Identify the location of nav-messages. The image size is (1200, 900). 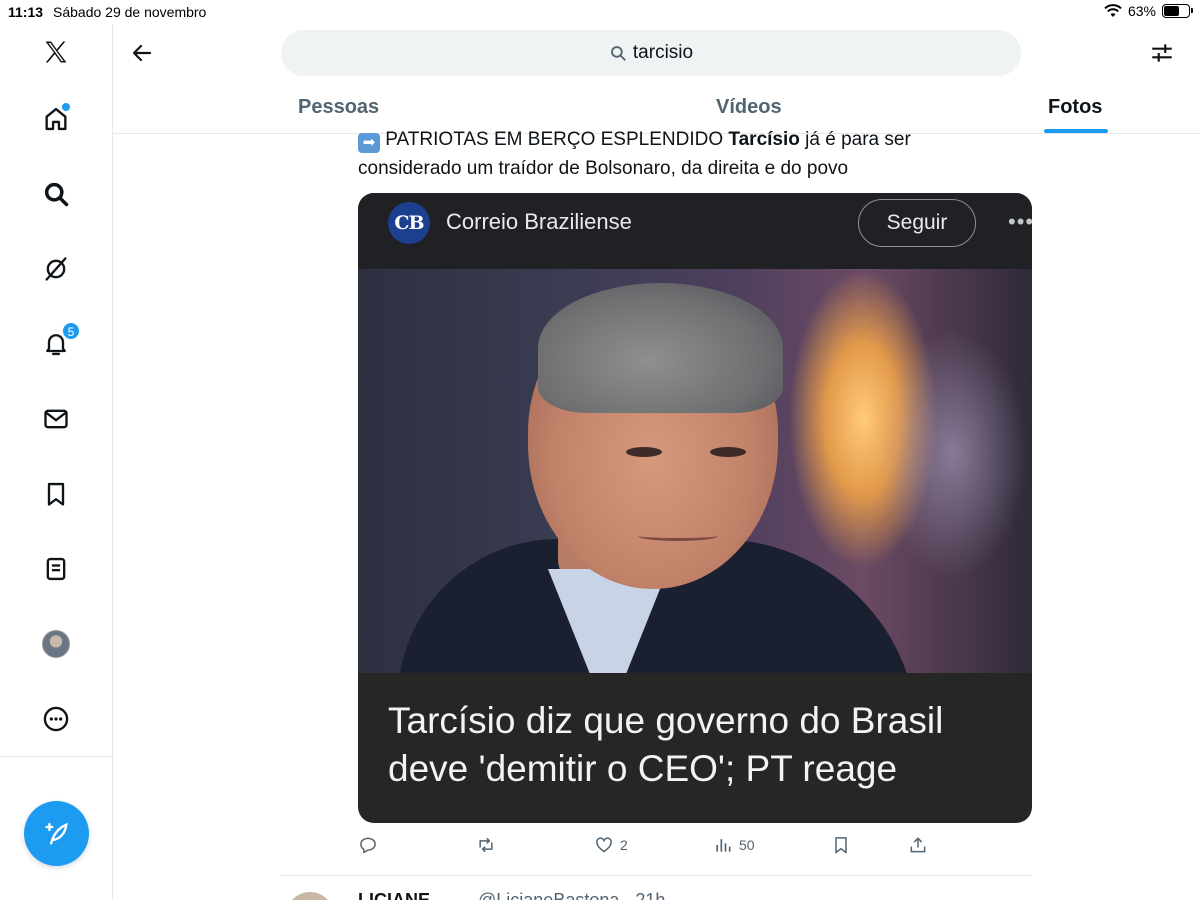
(56, 419).